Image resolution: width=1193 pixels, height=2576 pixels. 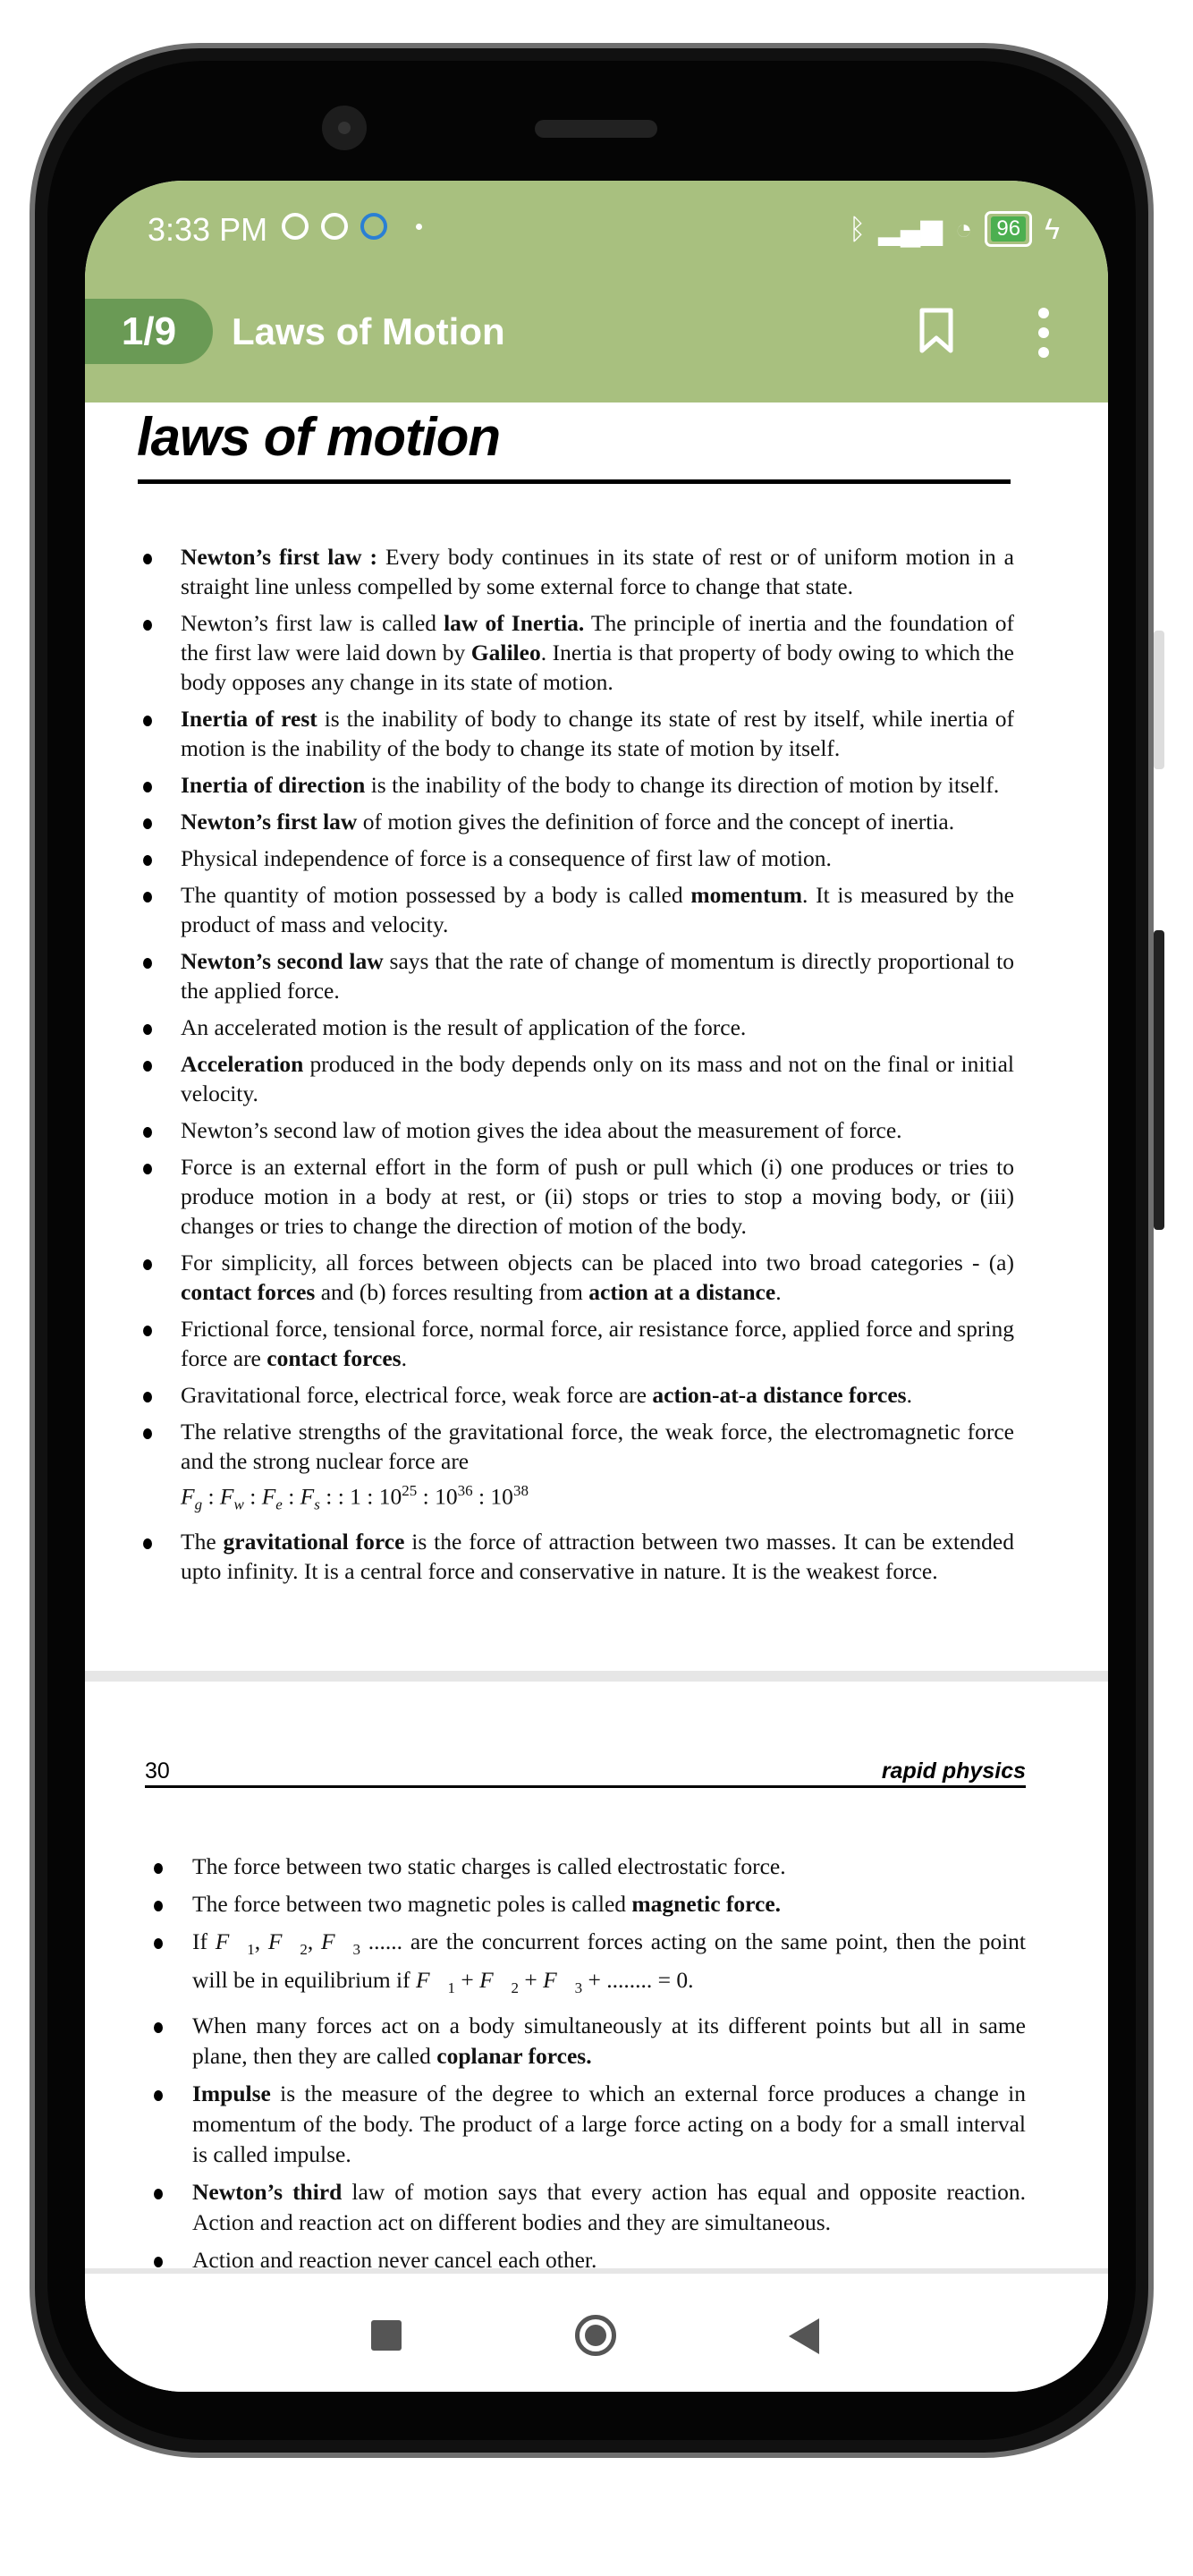 I want to click on text-run: 38, so click(x=520, y=1490).